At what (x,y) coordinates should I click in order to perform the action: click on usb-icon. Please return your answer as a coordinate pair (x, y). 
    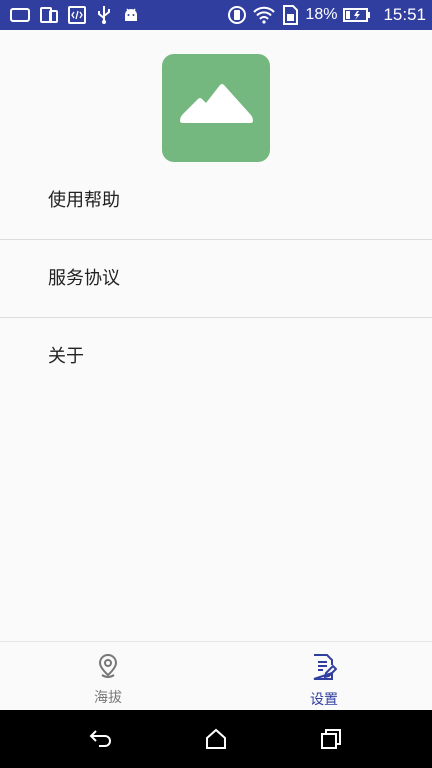
    Looking at the image, I should click on (104, 15).